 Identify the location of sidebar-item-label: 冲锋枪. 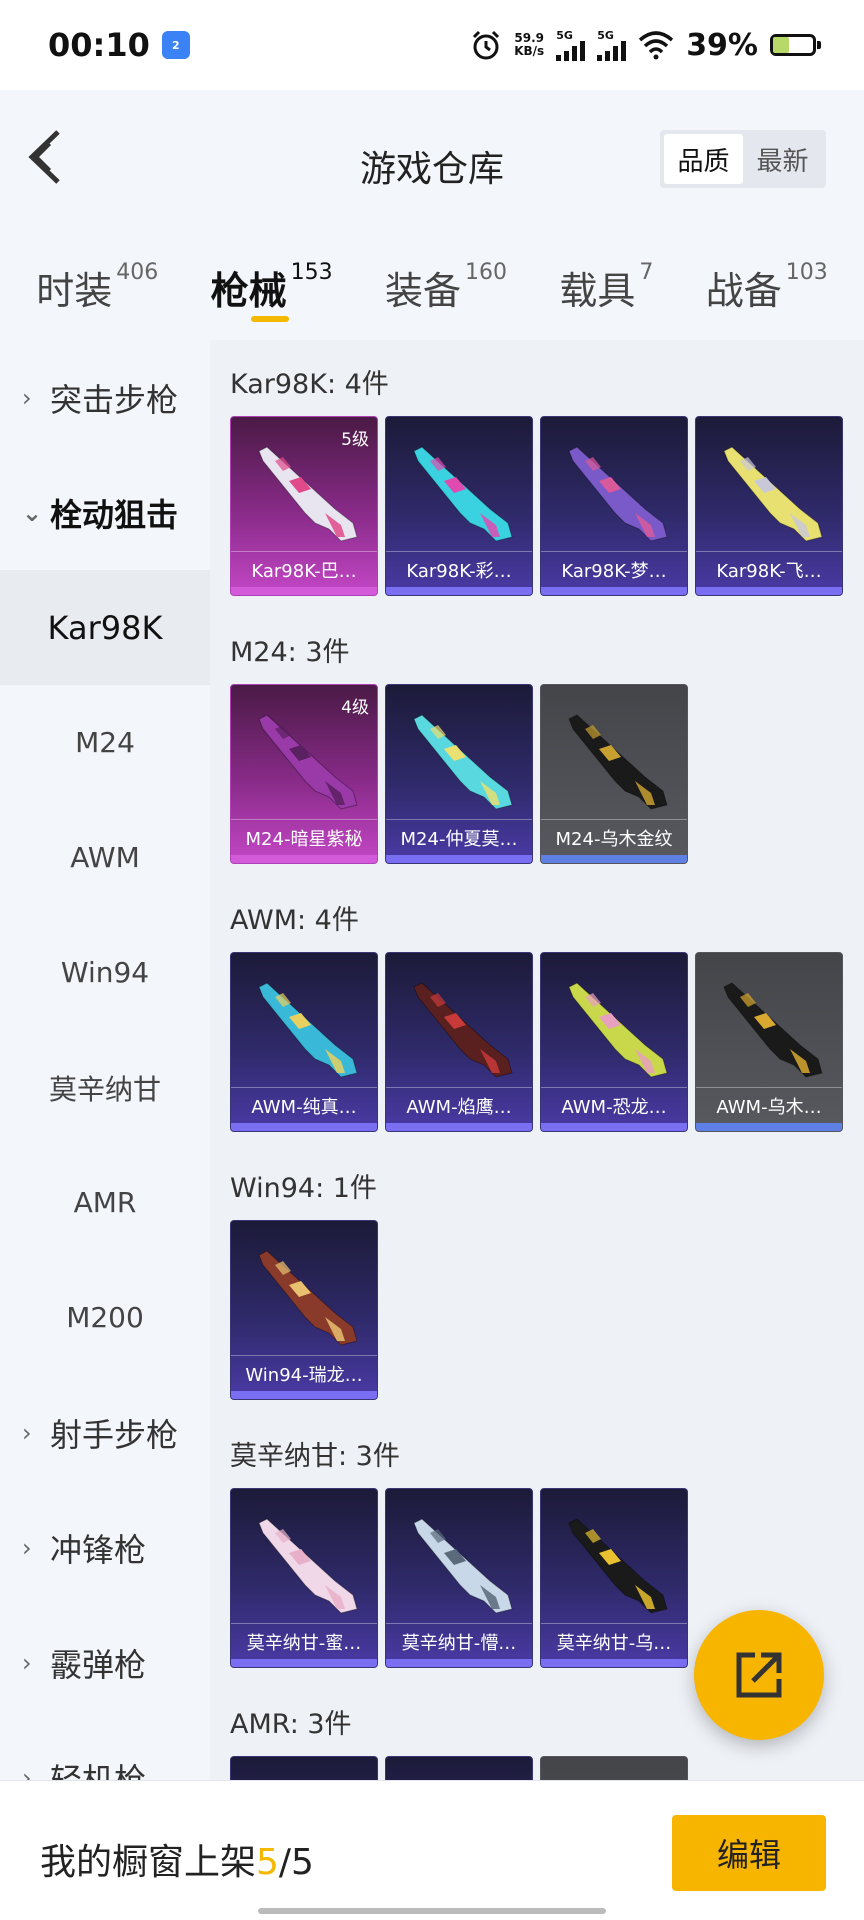
(98, 1549).